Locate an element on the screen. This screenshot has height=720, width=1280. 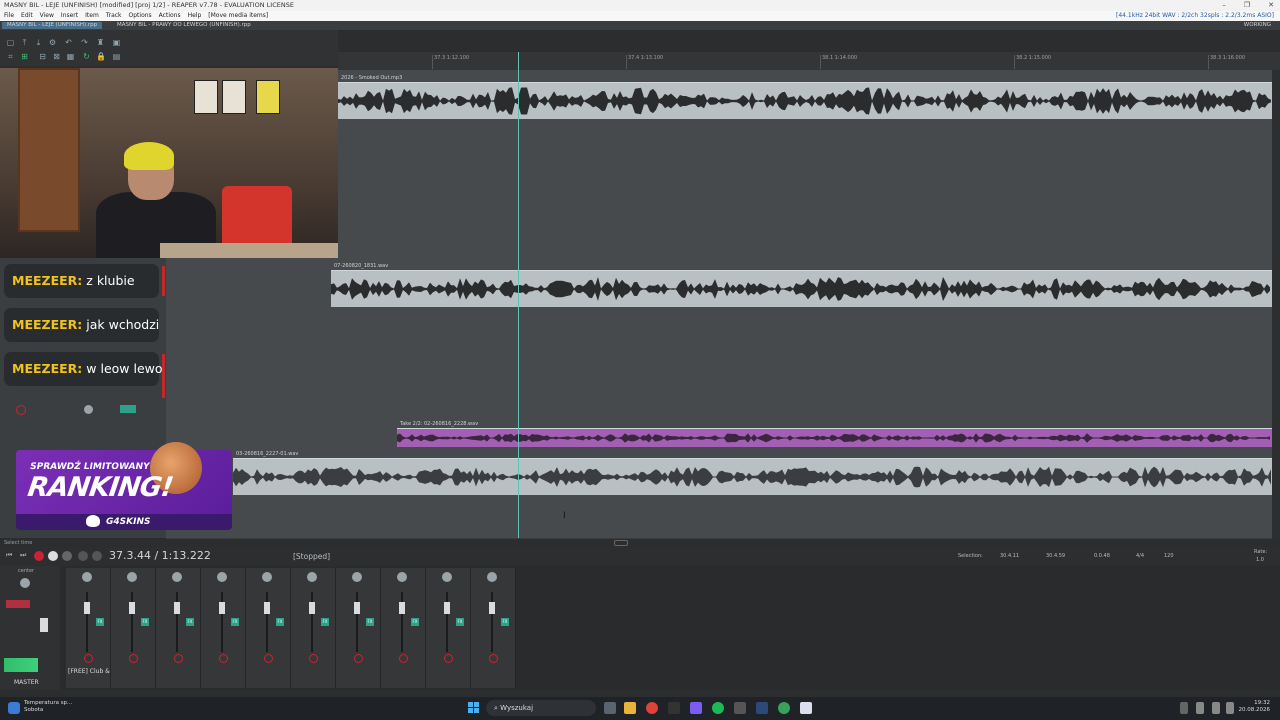
toolbar-undo-icon: ↶ is located at coordinates (68, 42).